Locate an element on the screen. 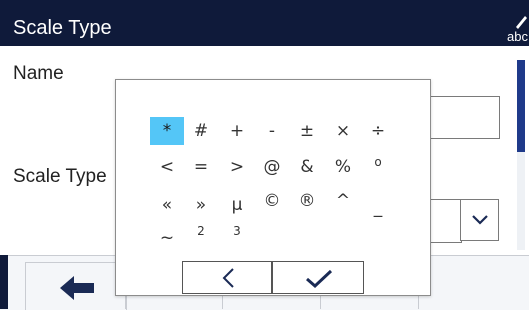 This screenshot has width=529, height=310. symbol-key: < is located at coordinates (167, 167).